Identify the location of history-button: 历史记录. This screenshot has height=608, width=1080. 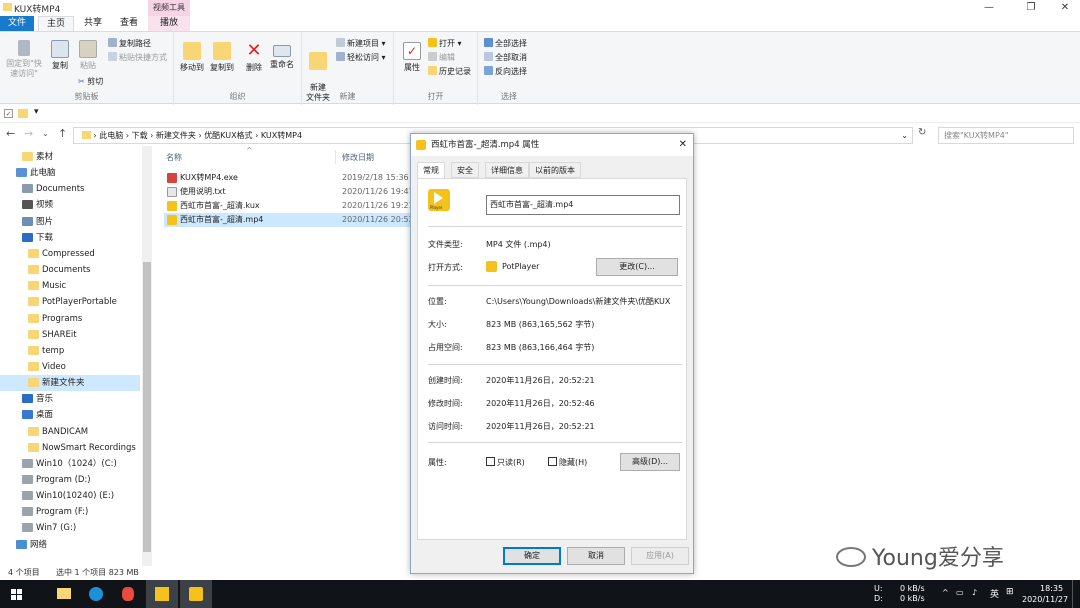
(449, 72).